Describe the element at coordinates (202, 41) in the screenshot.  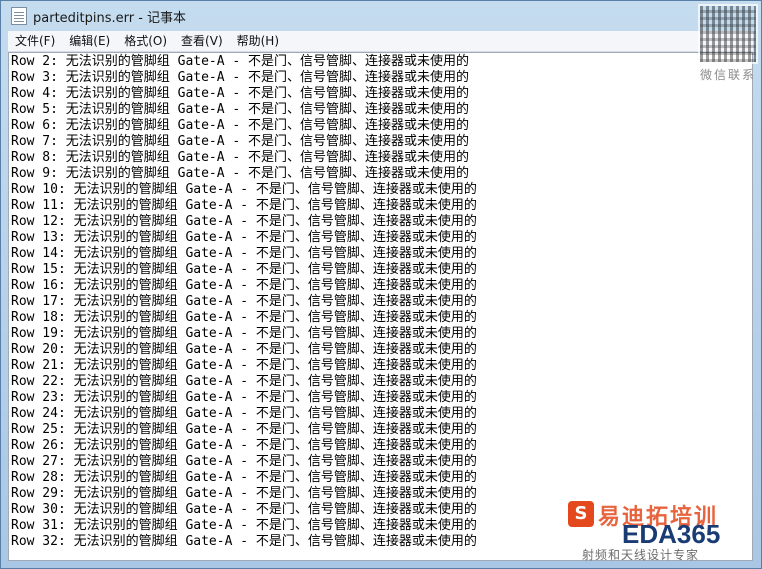
I see `menu-view: 查看(V)` at that location.